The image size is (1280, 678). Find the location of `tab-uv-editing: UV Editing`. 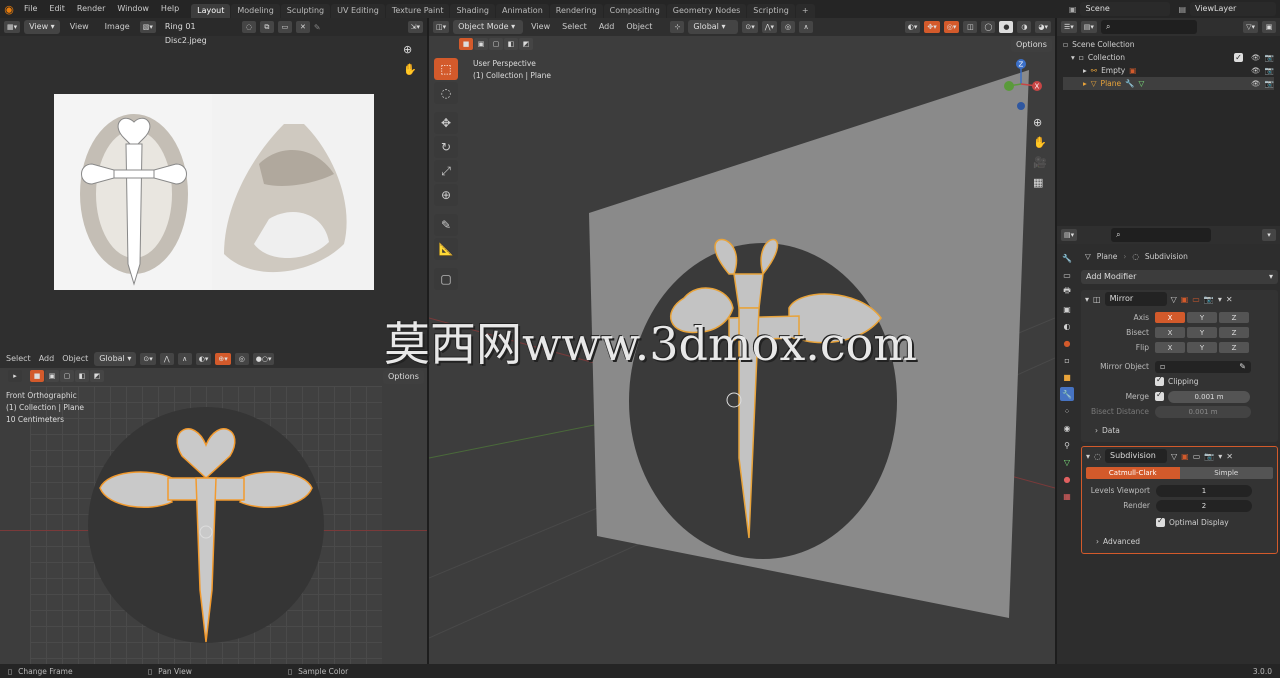

tab-uv-editing: UV Editing is located at coordinates (358, 11).